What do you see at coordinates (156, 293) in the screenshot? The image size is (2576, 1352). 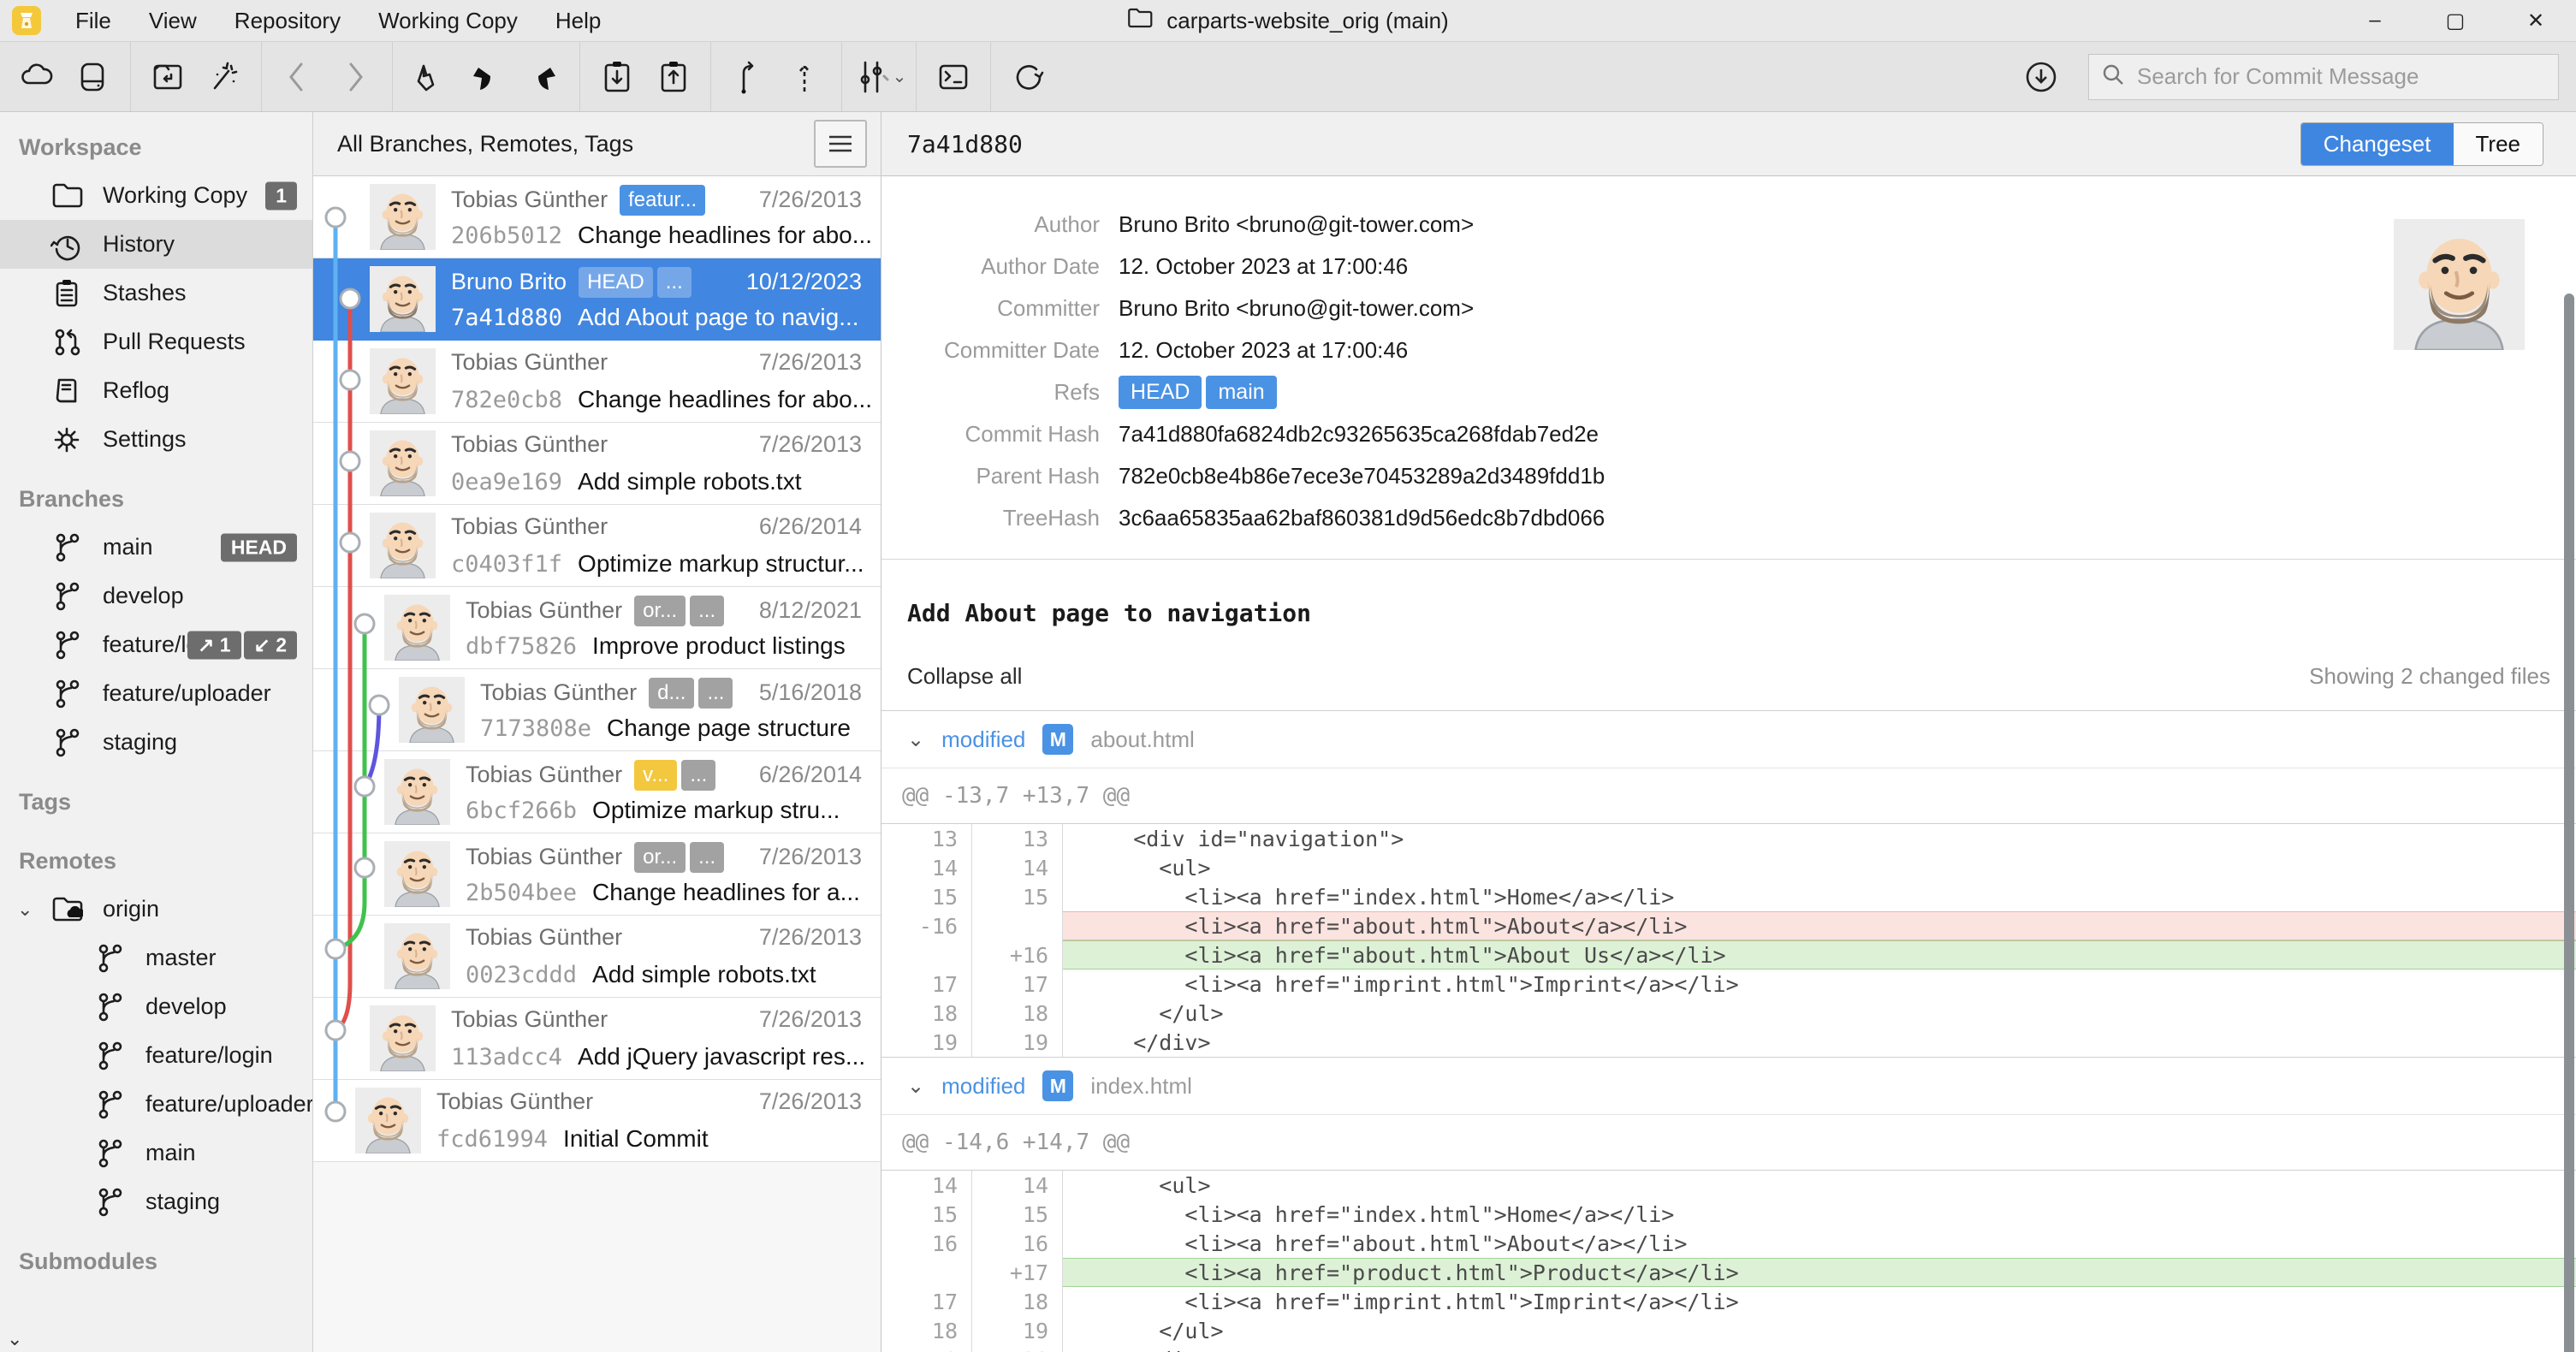 I see `sidebar-item-stashes: Stashes` at bounding box center [156, 293].